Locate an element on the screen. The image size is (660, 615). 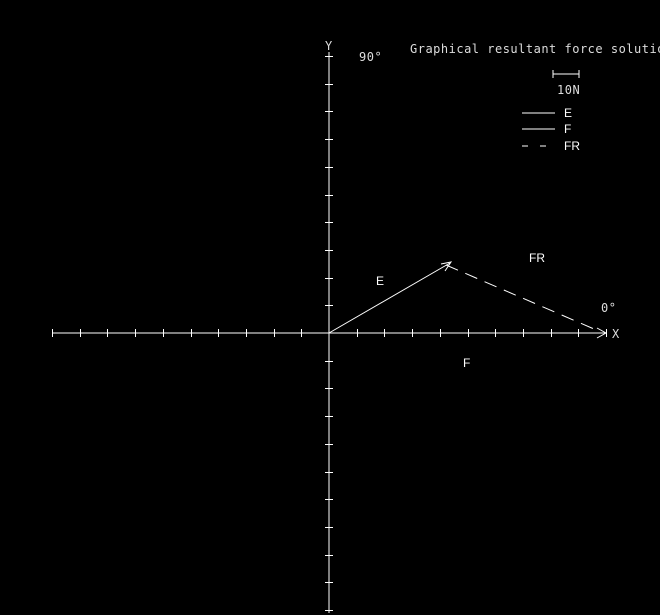
x-axis-label: X is located at coordinates (616, 334).